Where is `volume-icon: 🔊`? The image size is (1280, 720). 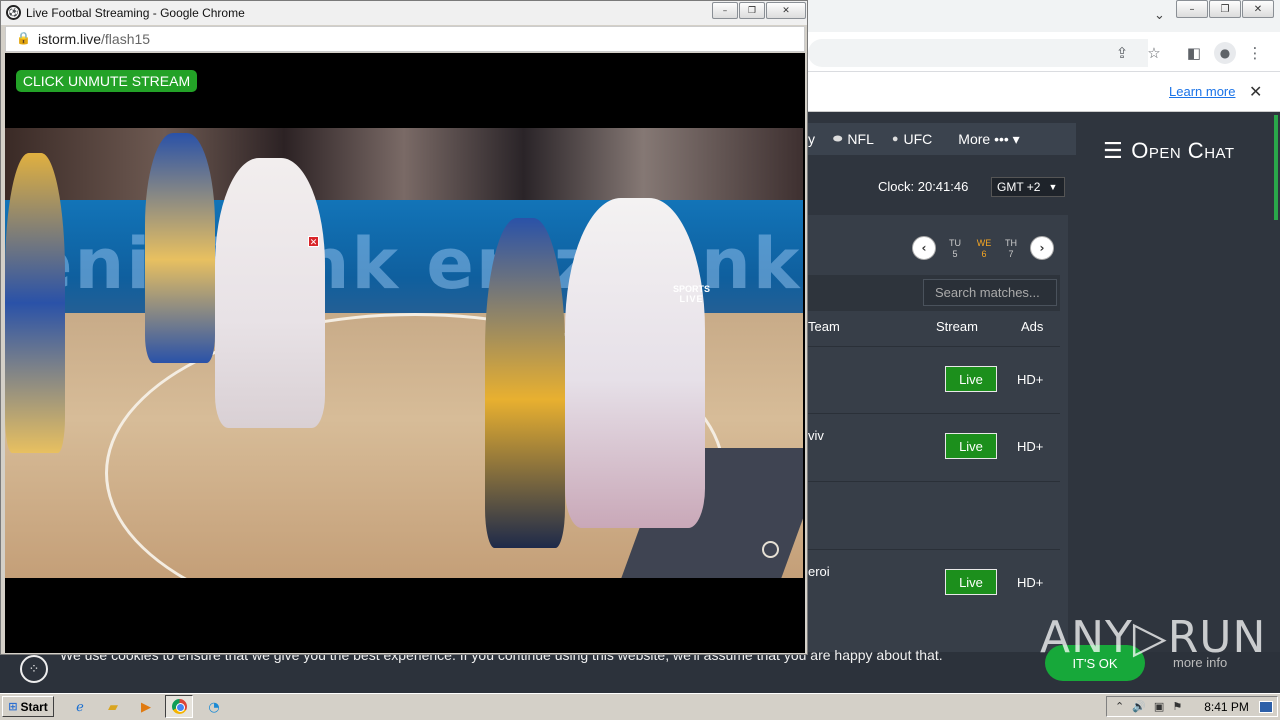
volume-icon: 🔊 is located at coordinates (1139, 706).